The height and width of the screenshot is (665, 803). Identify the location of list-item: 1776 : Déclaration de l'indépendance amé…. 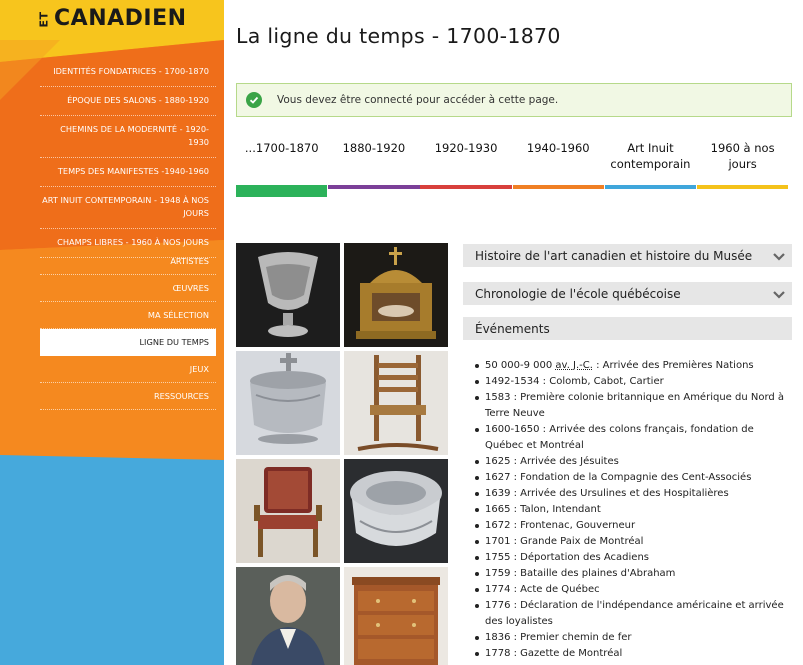
(633, 614).